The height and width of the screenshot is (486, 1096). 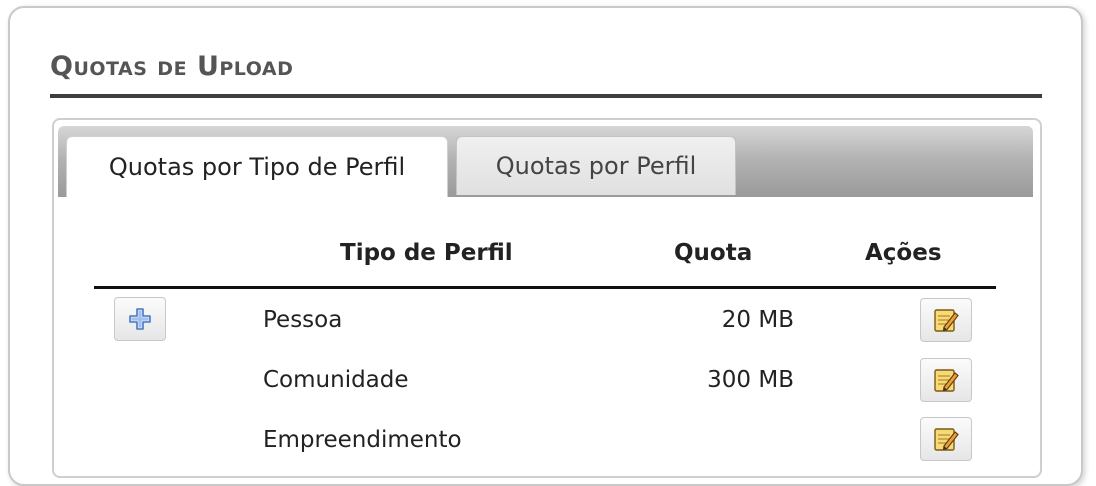 I want to click on tab-quotas-por-tipo-de-perfil: Quotas por Tipo de Perfil, so click(x=257, y=166).